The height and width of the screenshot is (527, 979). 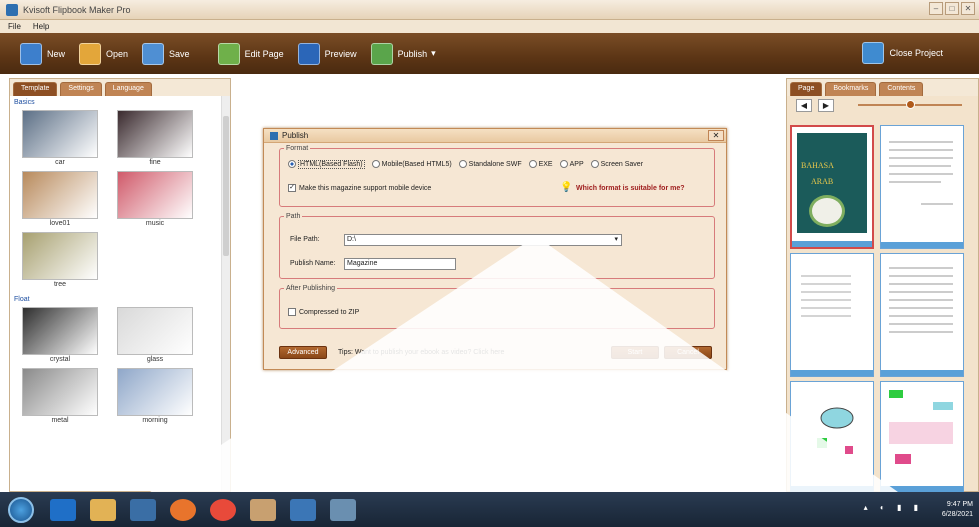 I want to click on template-name: love01, so click(x=60, y=223).